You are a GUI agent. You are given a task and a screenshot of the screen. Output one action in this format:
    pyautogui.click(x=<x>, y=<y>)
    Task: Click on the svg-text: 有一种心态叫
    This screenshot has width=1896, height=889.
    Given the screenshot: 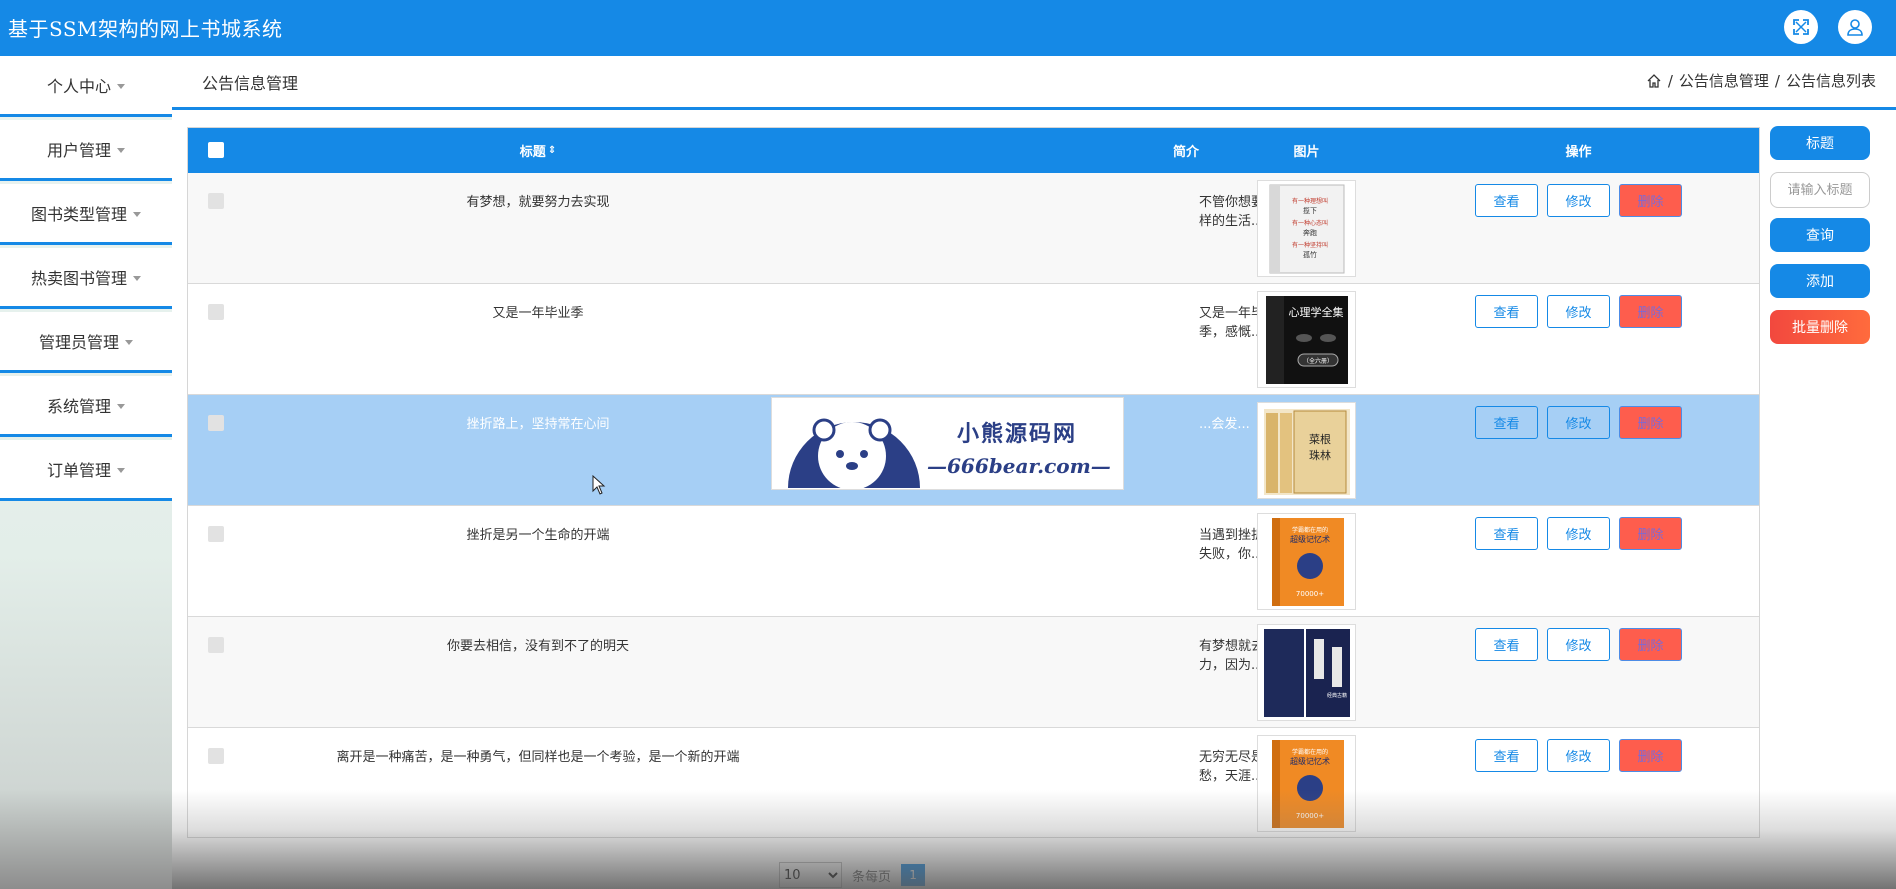 What is the action you would take?
    pyautogui.click(x=1309, y=223)
    